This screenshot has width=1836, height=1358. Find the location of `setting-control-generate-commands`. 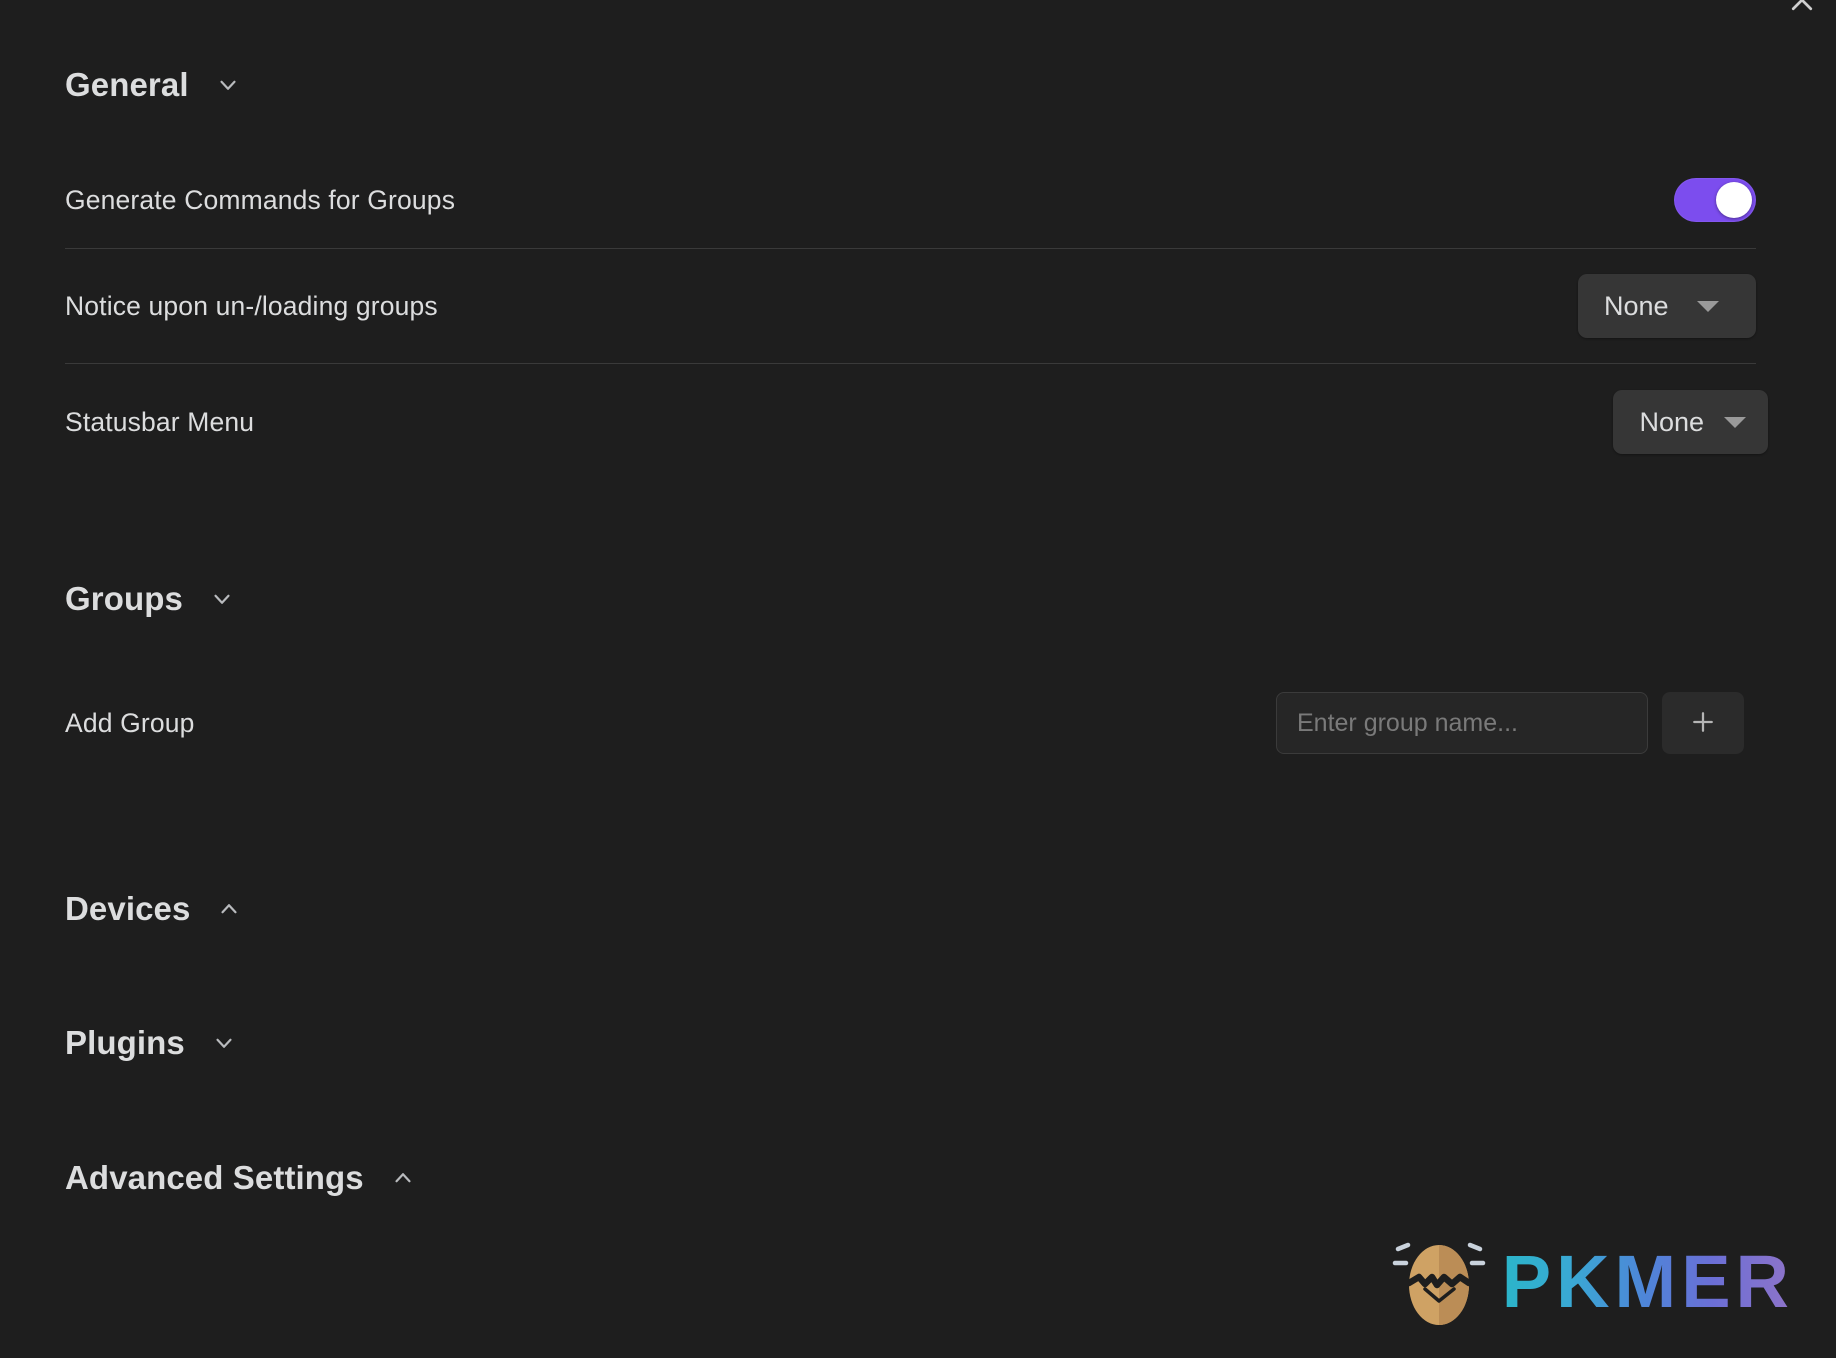

setting-control-generate-commands is located at coordinates (1715, 200).